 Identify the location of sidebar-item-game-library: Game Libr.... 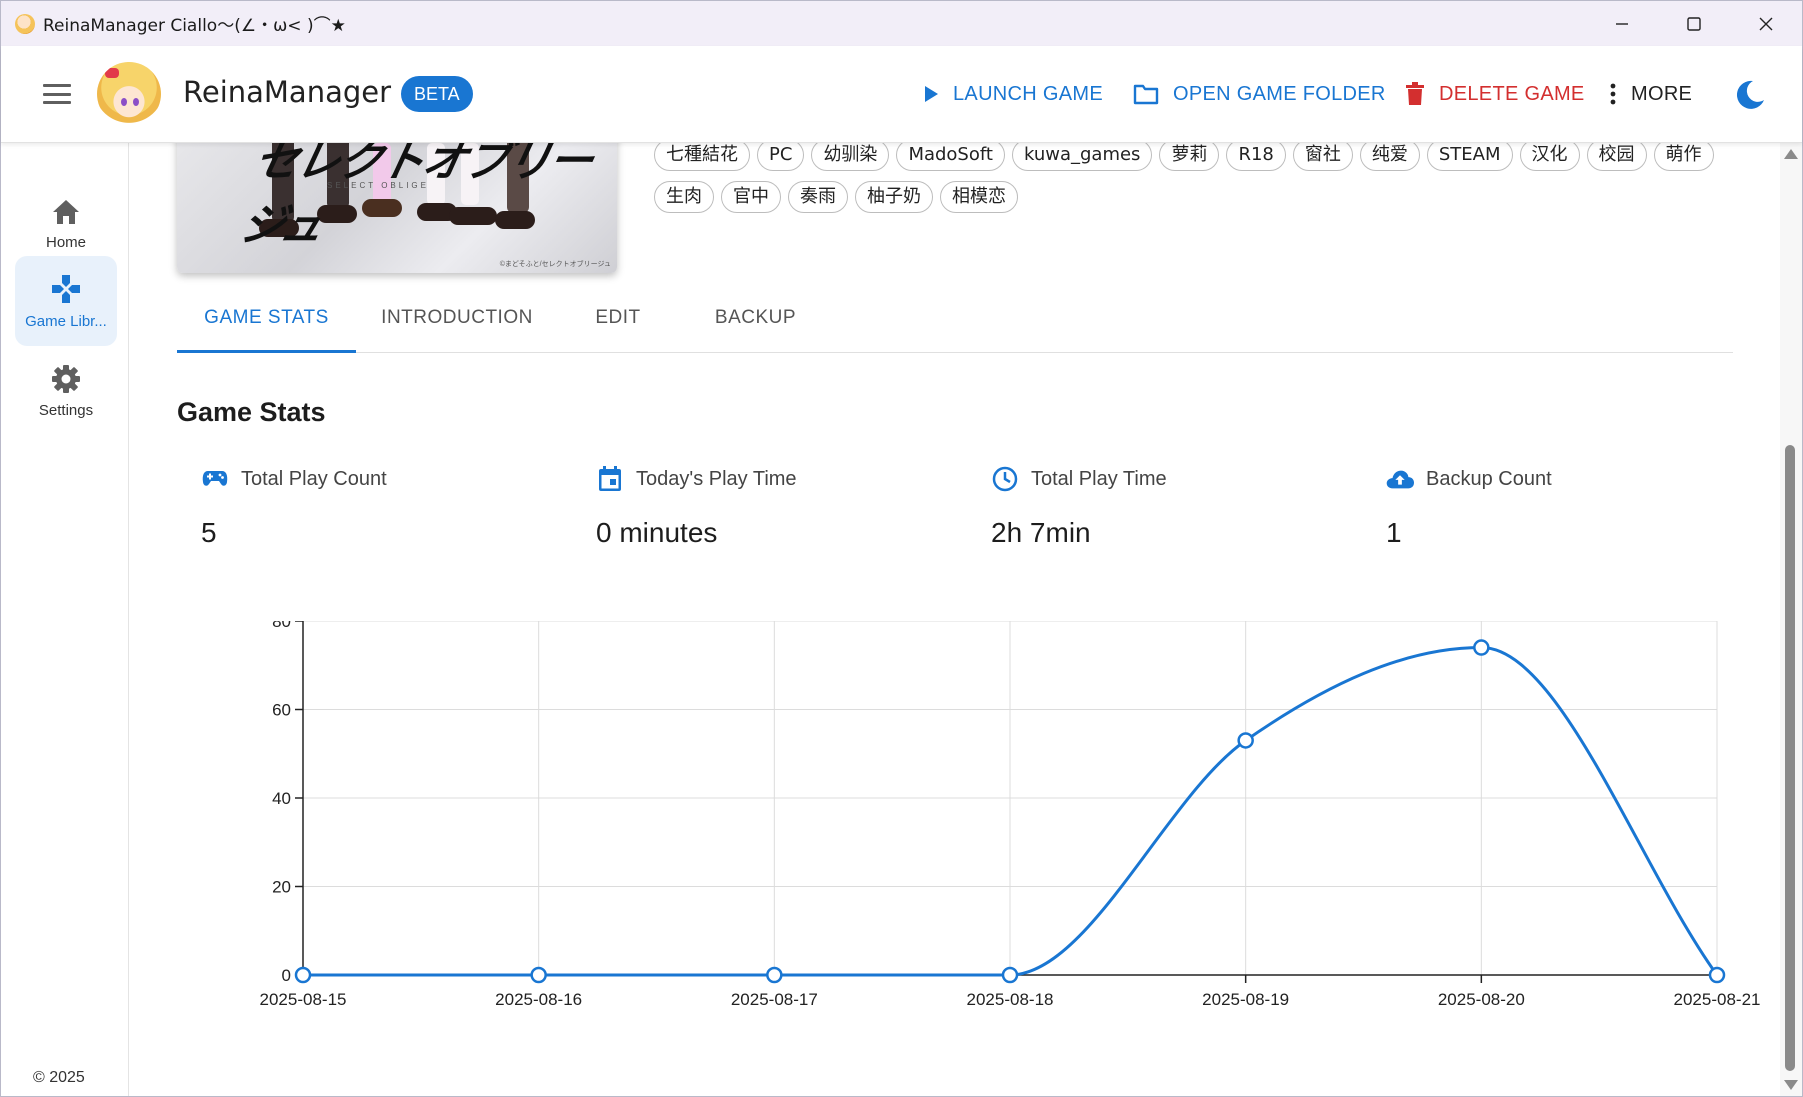
(66, 301).